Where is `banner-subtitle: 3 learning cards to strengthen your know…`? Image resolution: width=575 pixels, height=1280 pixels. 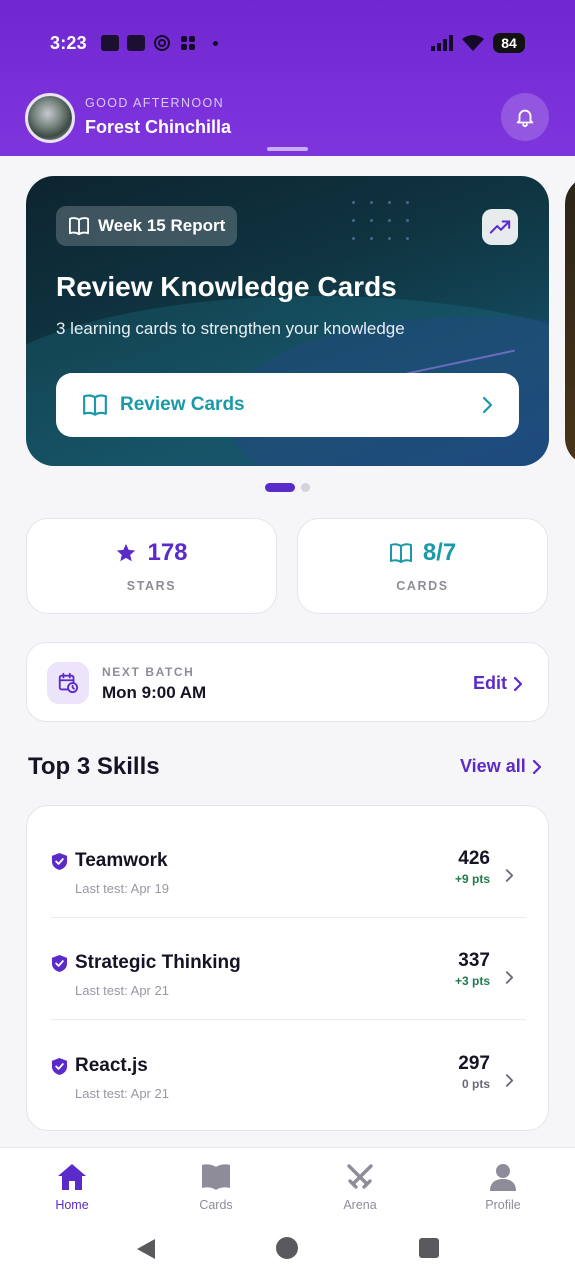 banner-subtitle: 3 learning cards to strengthen your know… is located at coordinates (230, 328).